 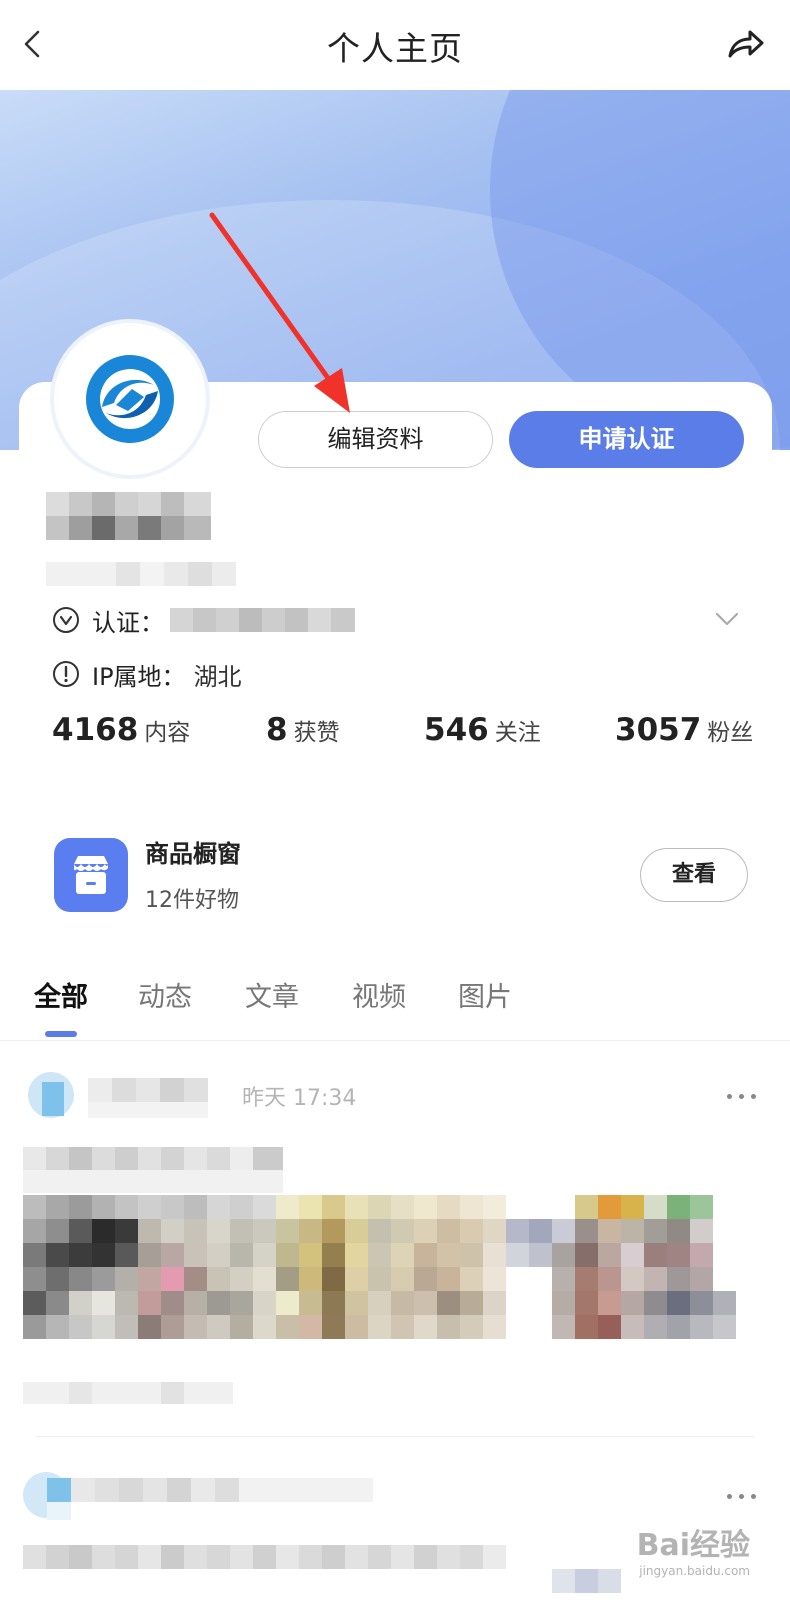 I want to click on top-bar: 个人主页, so click(x=395, y=45).